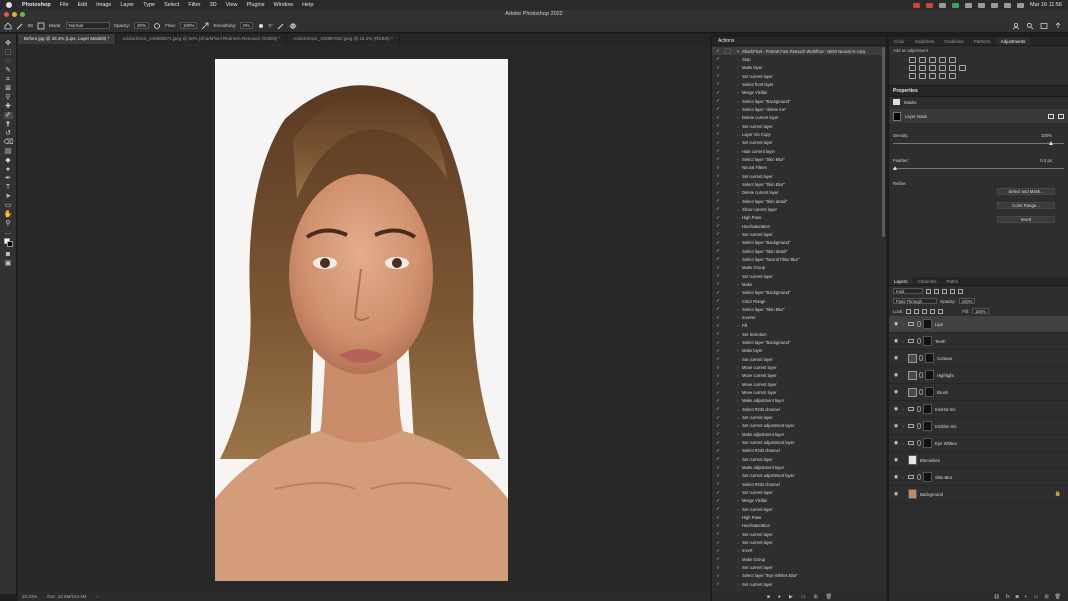 Image resolution: width=1068 pixels, height=601 pixels. What do you see at coordinates (798, 342) in the screenshot?
I see `action-row: ✓ › Select layer "Background"` at bounding box center [798, 342].